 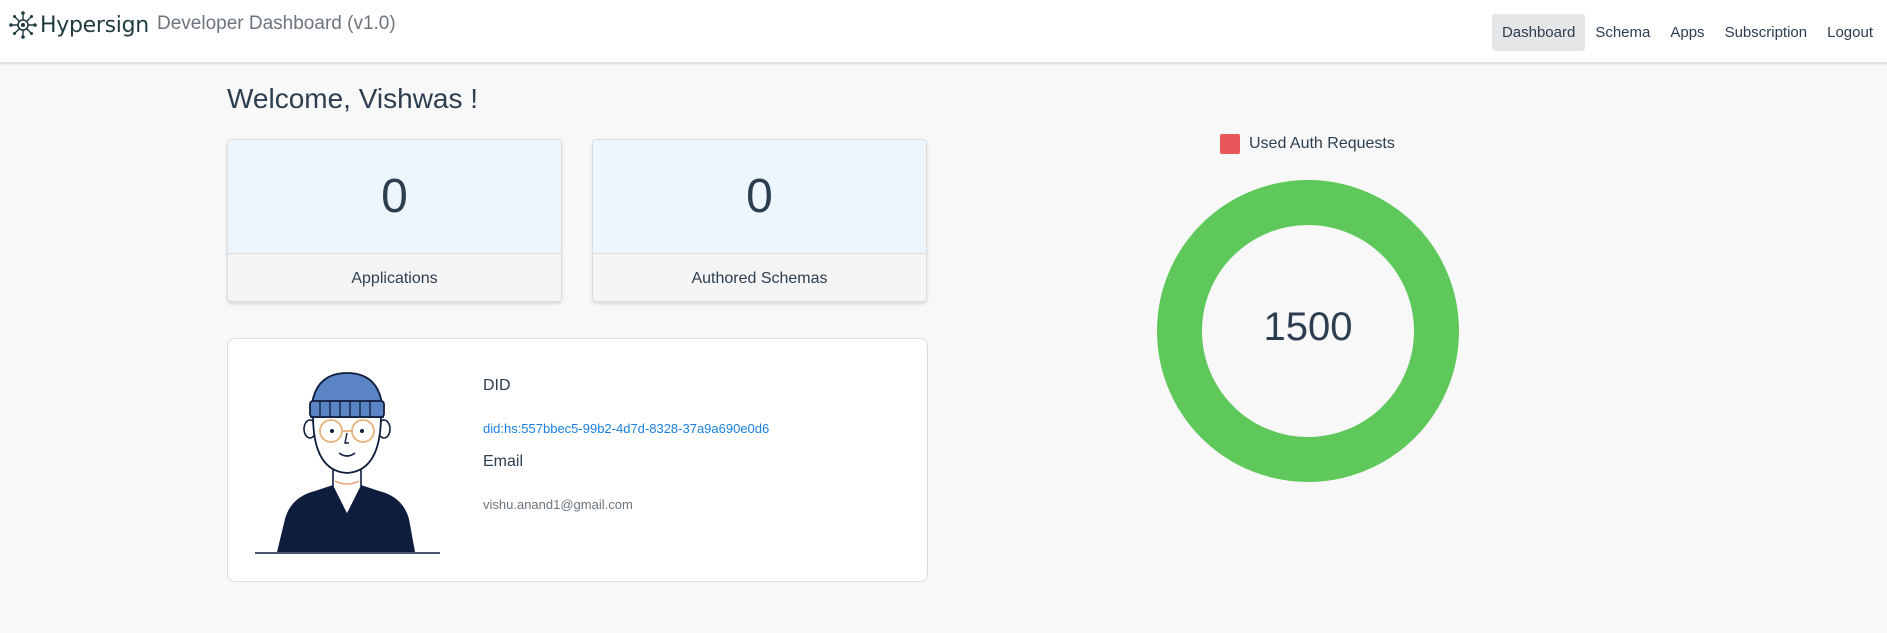 What do you see at coordinates (503, 461) in the screenshot?
I see `email-label: Email` at bounding box center [503, 461].